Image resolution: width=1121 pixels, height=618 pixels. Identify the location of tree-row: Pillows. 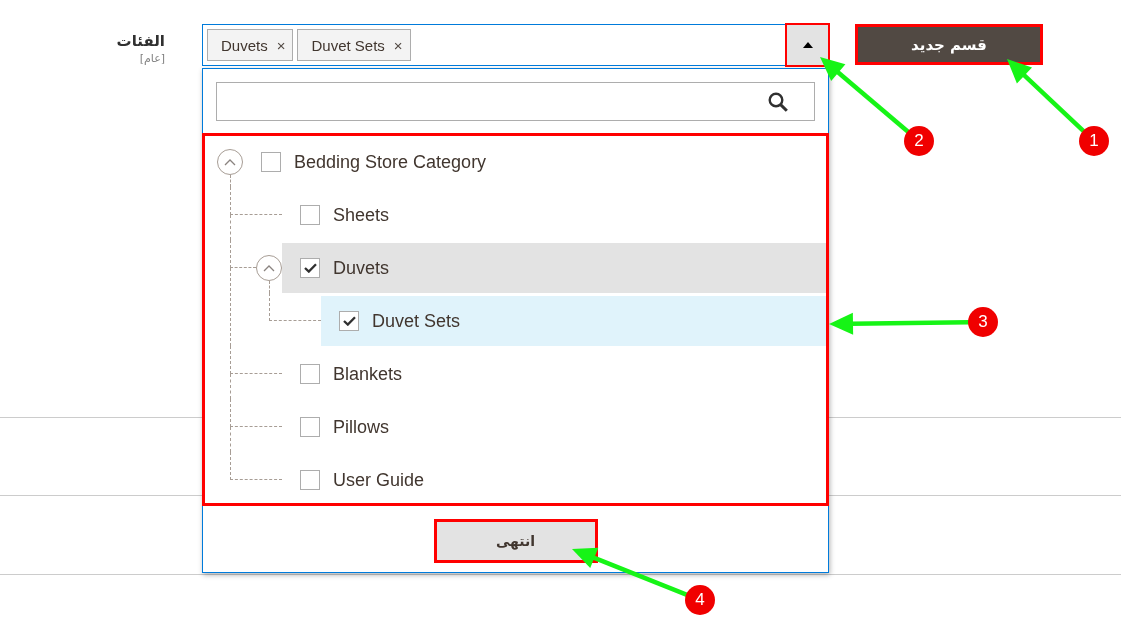
(555, 427).